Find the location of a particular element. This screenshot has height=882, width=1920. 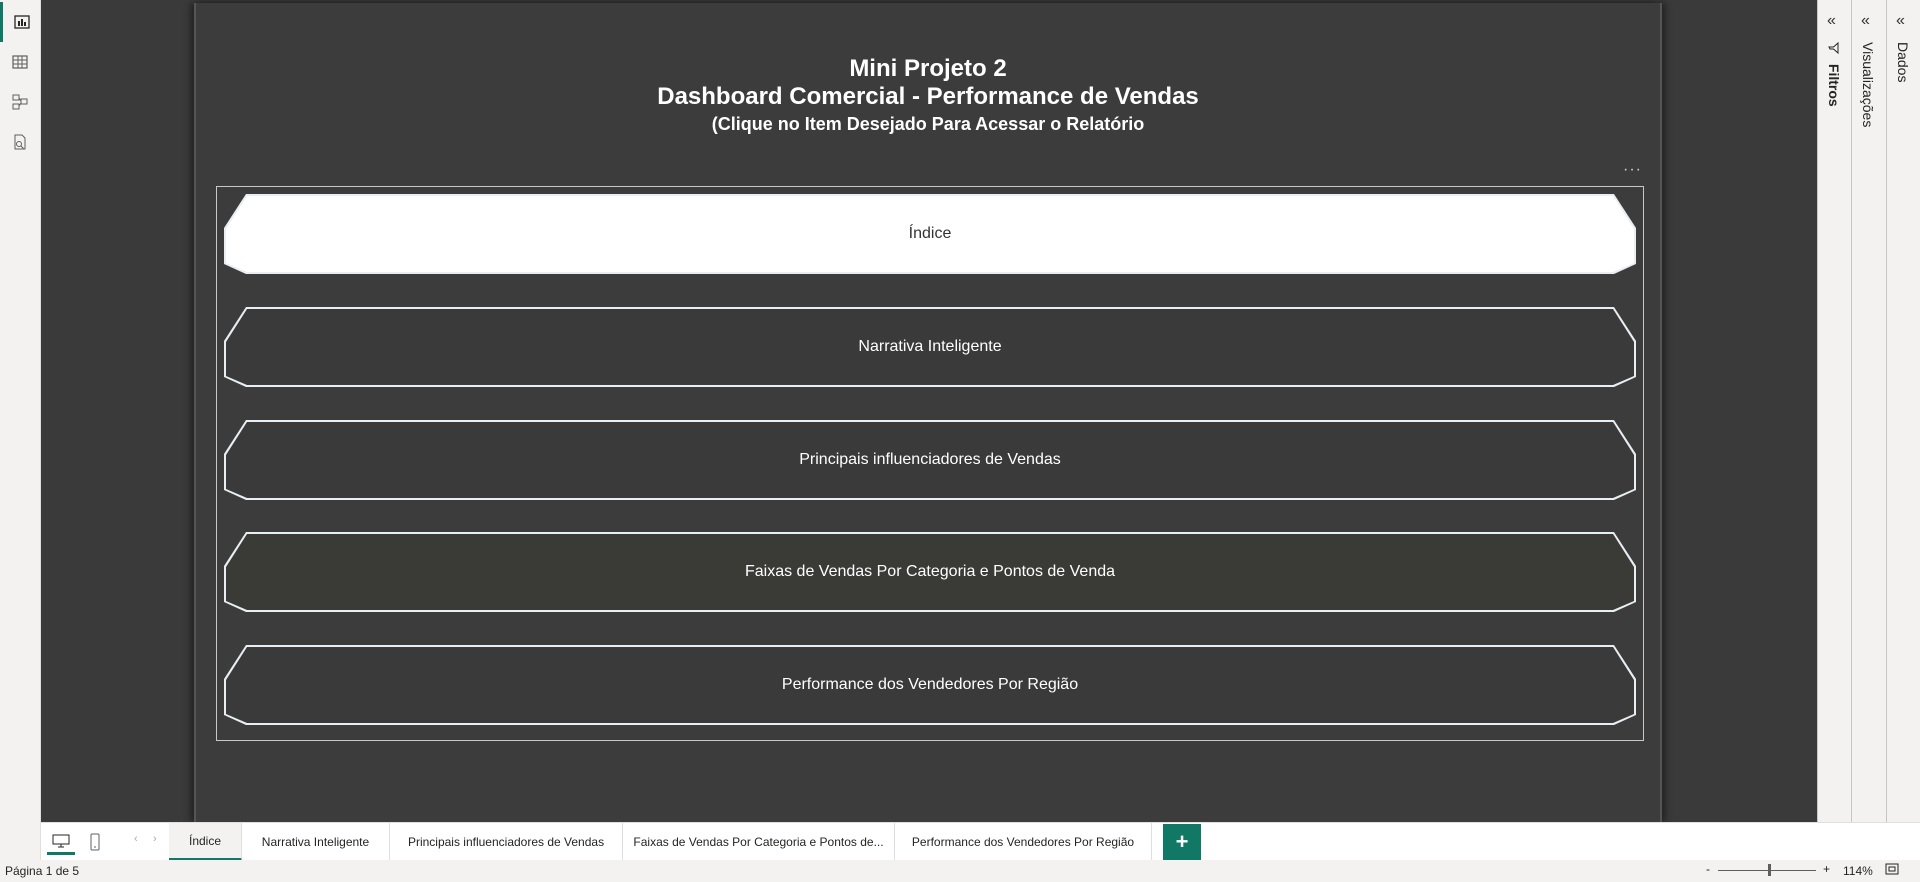

zoom-level: 114% is located at coordinates (1858, 871).